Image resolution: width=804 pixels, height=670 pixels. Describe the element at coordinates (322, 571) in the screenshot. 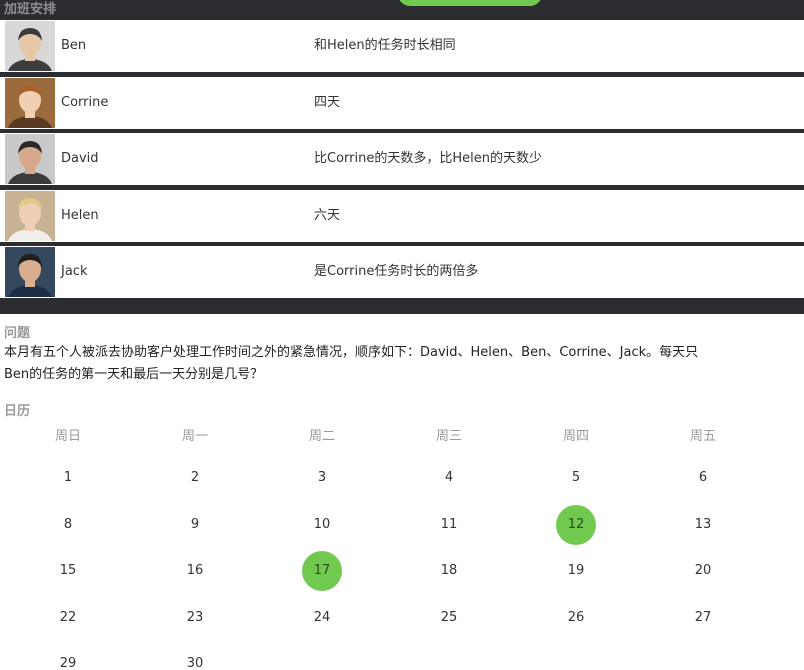

I see `calendar-day: 17` at that location.